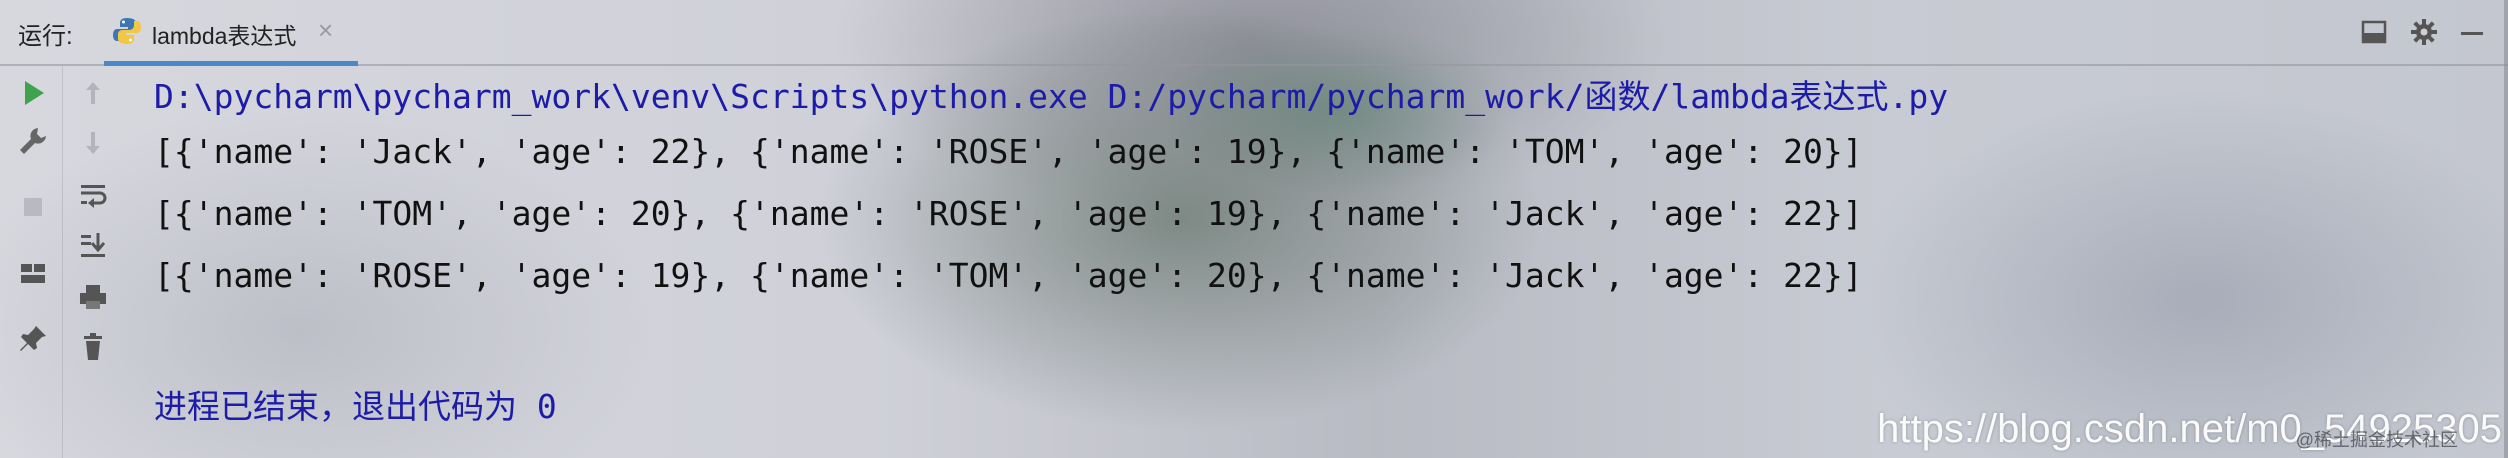  Describe the element at coordinates (2376, 440) in the screenshot. I see `watermark-sub: @稀土掘金技术社区` at that location.